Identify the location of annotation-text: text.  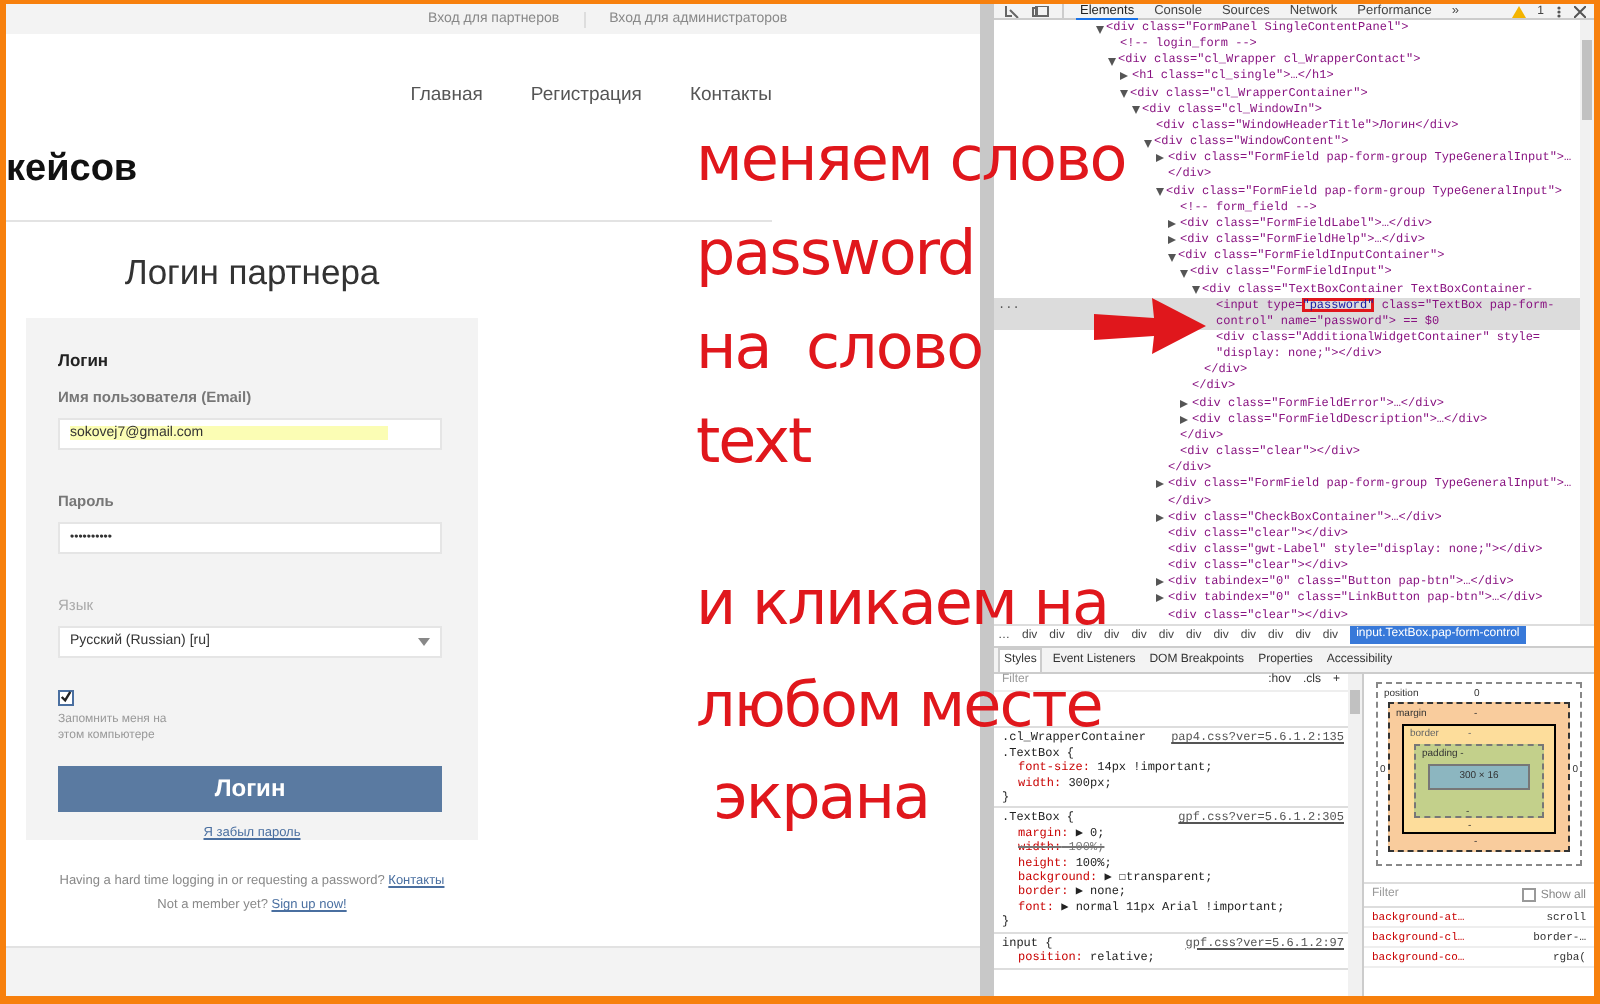
(753, 442).